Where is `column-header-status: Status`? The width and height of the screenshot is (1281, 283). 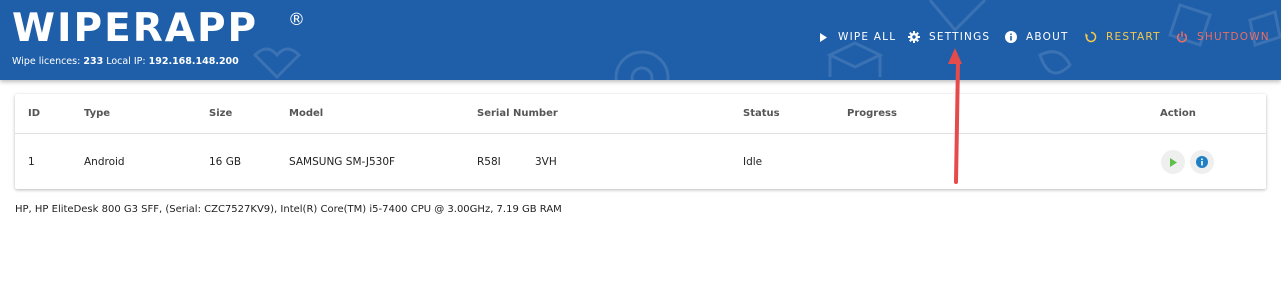
column-header-status: Status is located at coordinates (761, 113).